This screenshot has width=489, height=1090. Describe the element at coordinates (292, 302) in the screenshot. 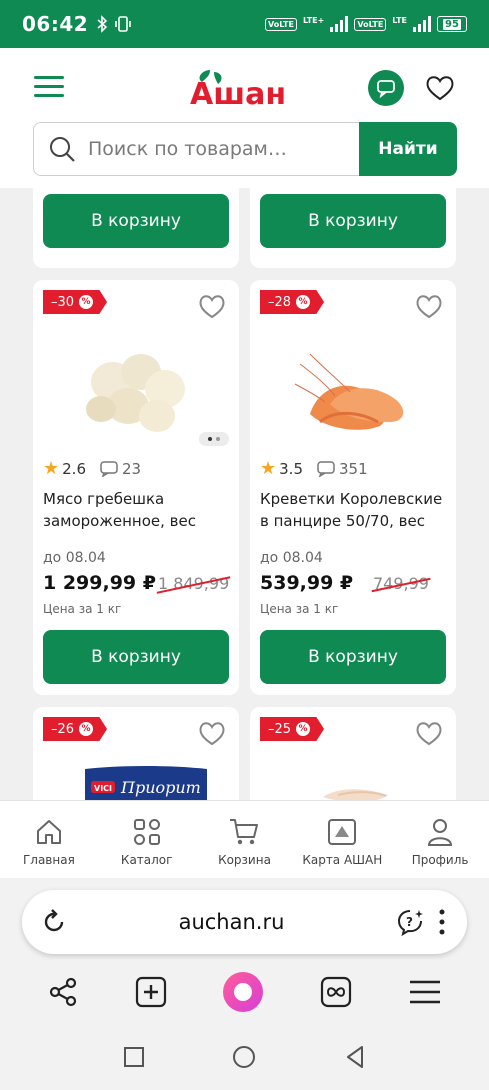

I see `discount-badge: –28%` at that location.